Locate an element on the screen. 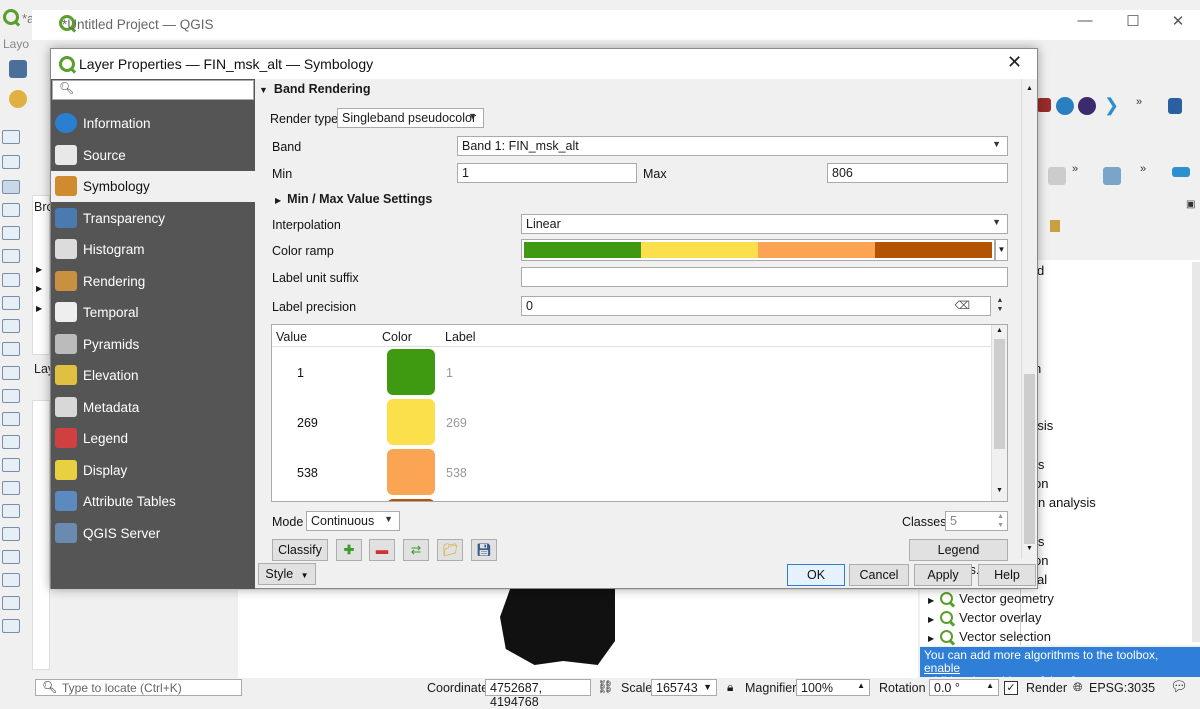 This screenshot has height=709, width=1200. add-shape-icon is located at coordinates (11, 419).